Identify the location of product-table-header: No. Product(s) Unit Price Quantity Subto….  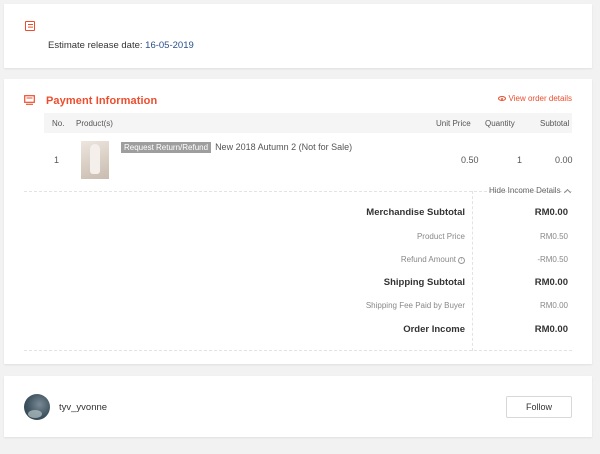
(308, 123).